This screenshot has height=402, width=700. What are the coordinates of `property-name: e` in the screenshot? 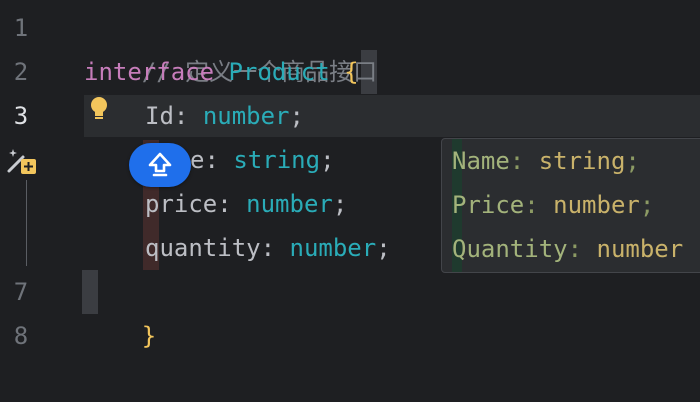 It's located at (197, 160).